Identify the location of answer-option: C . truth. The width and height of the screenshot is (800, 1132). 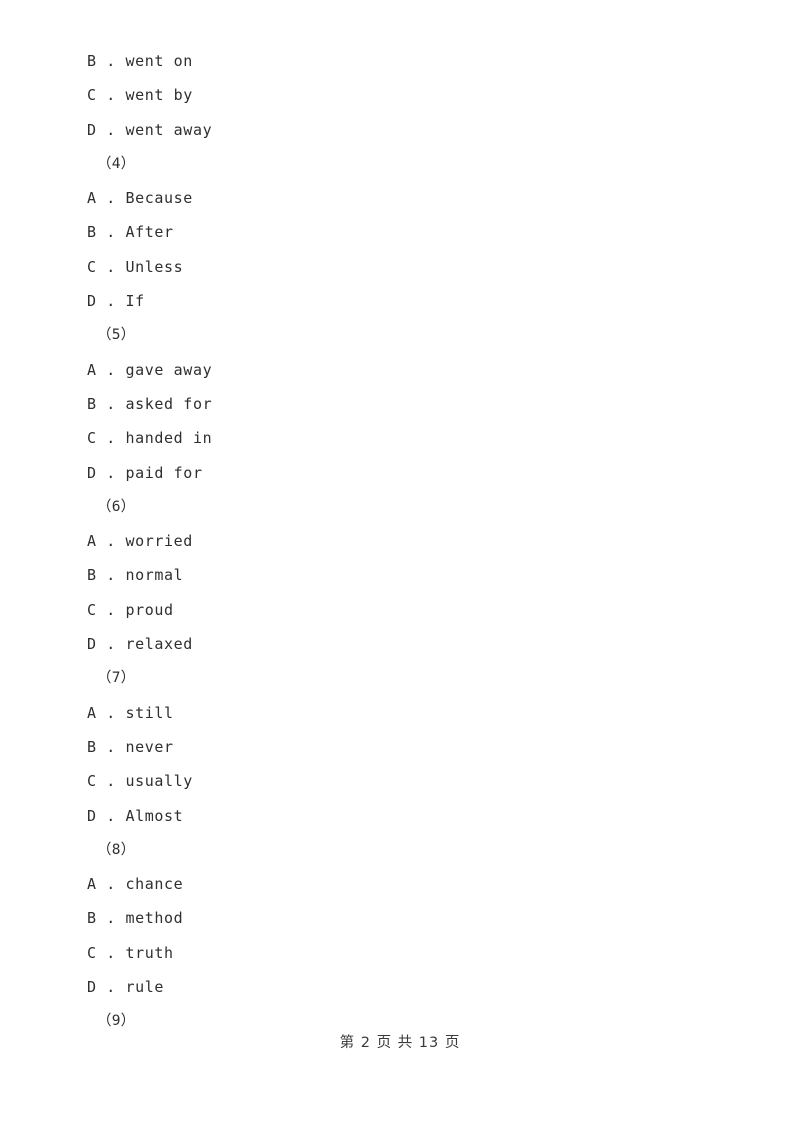
(130, 952).